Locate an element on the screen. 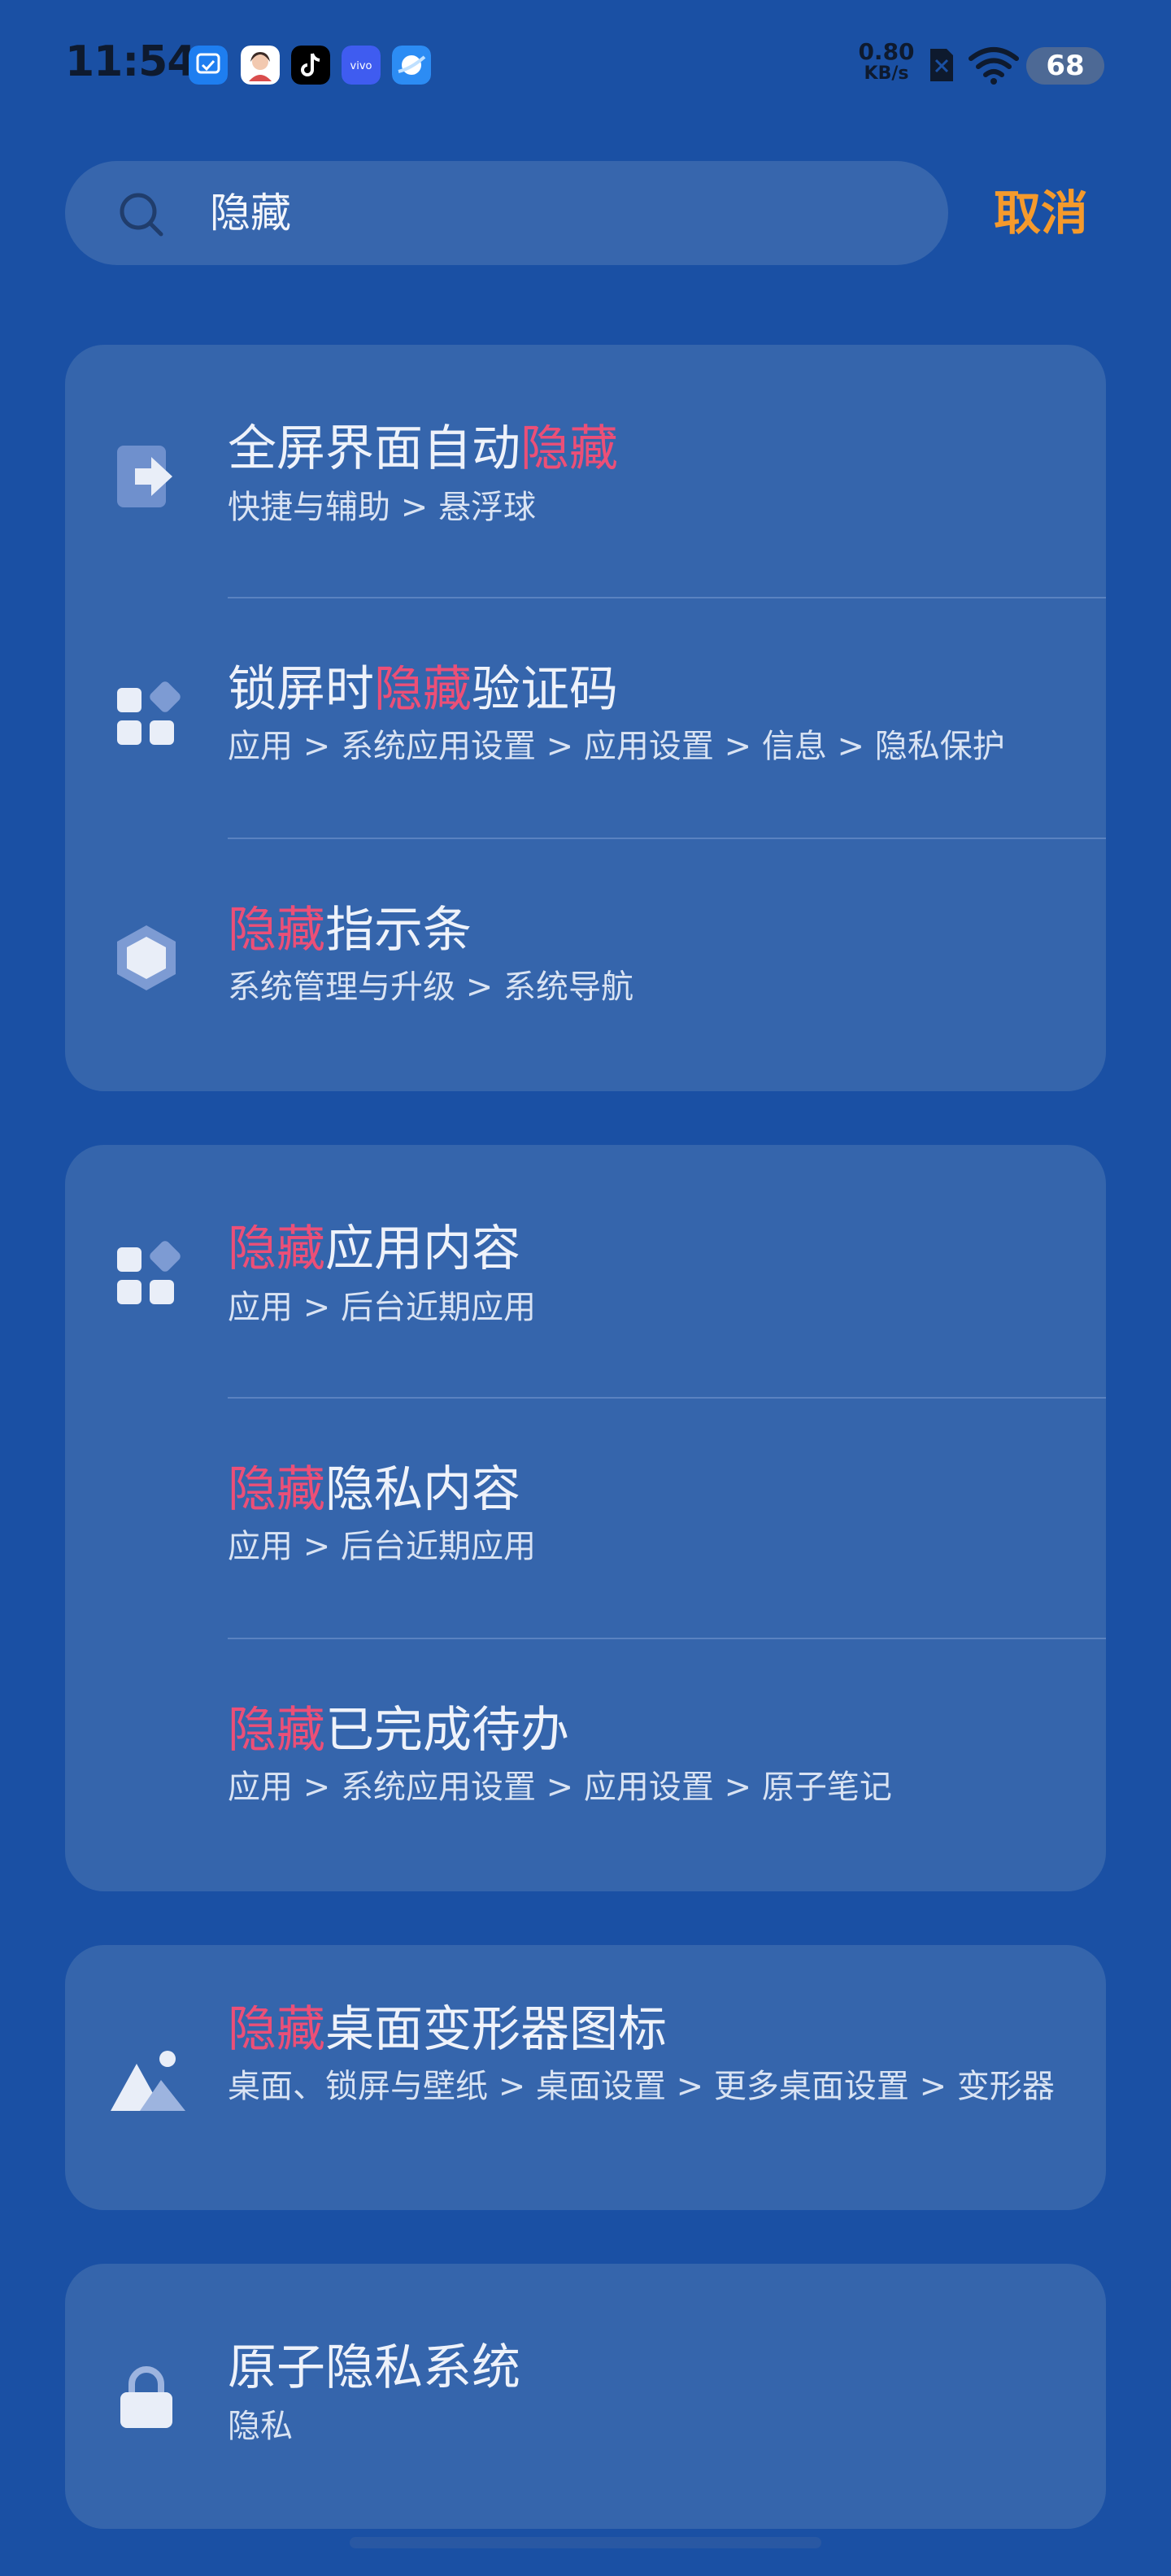  vivo-app-icon: vivo is located at coordinates (361, 66).